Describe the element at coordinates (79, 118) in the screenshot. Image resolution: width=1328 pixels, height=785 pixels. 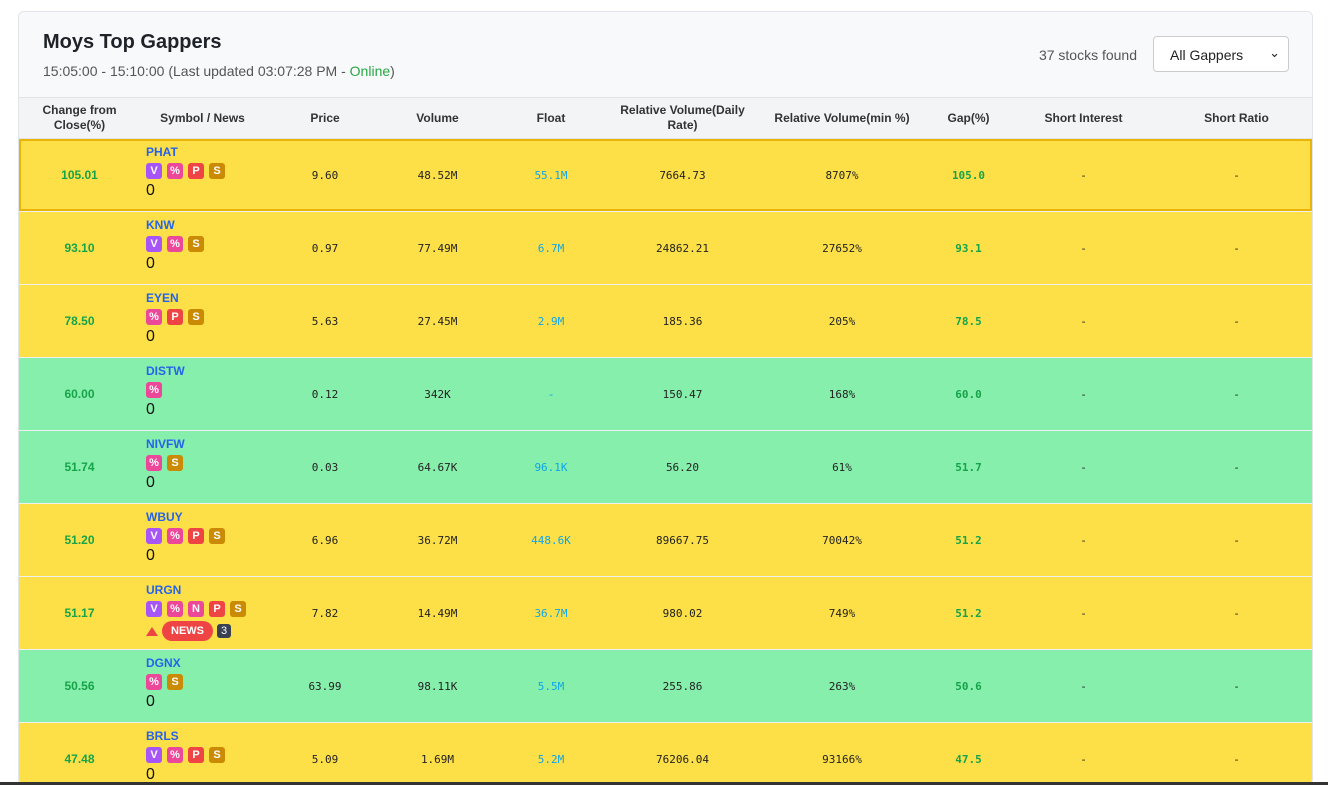
I see `column-header: Change from Close(%)` at that location.